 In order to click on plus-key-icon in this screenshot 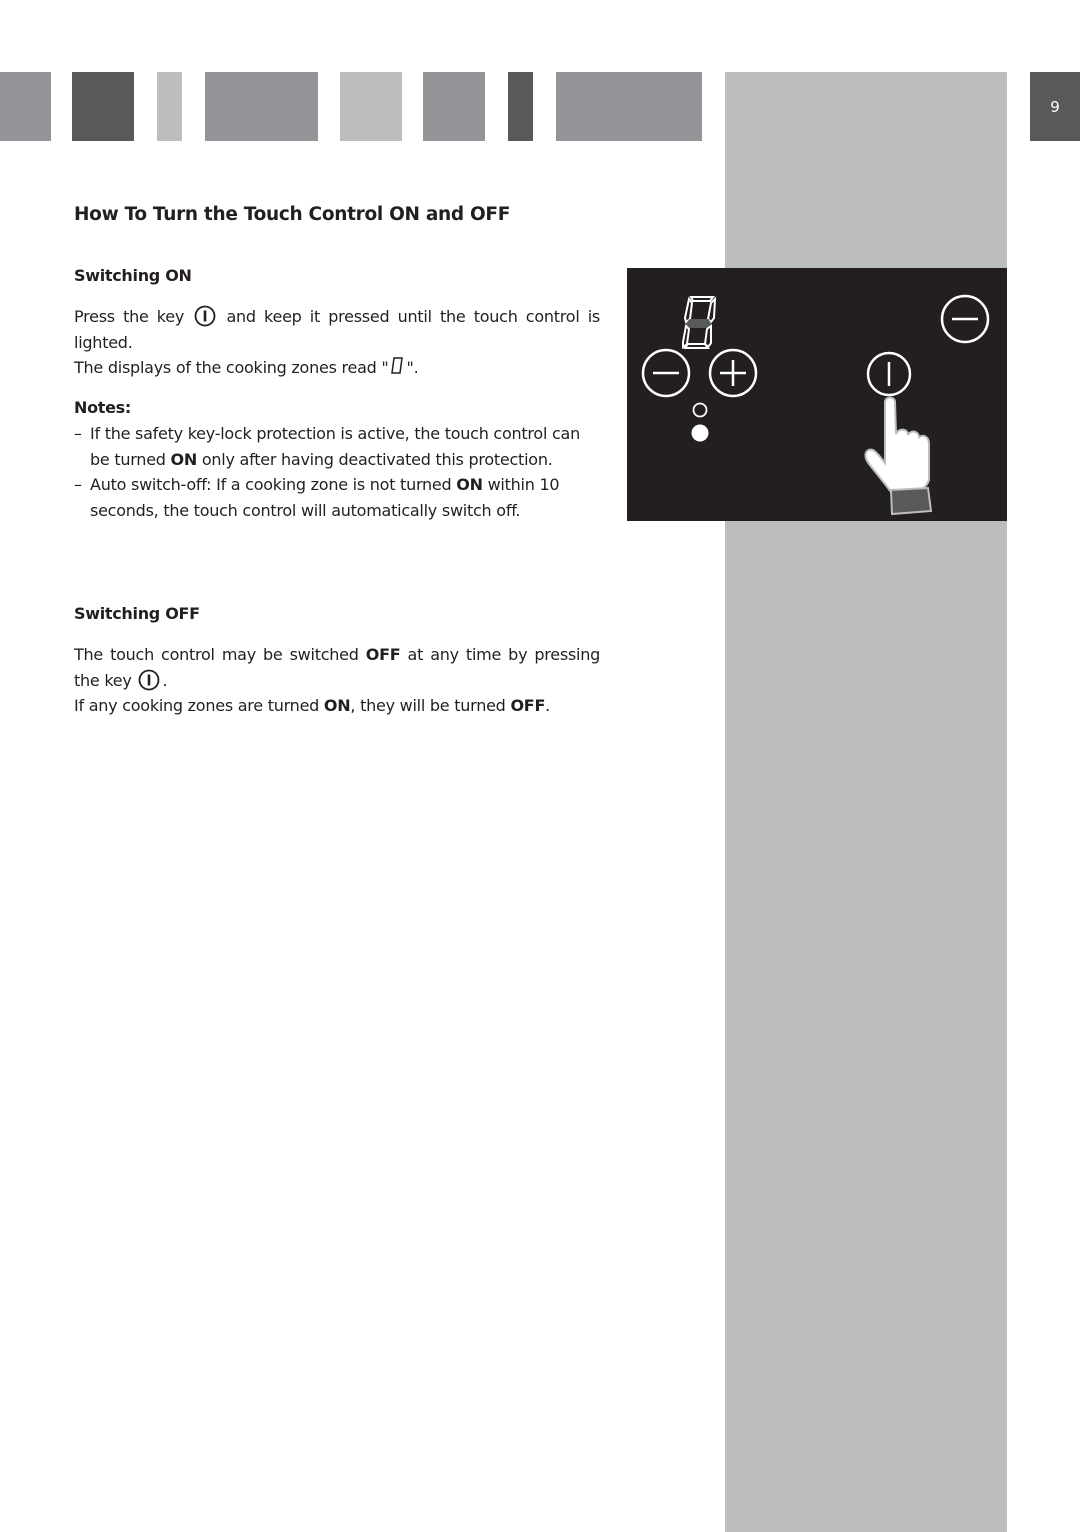, I will do `click(733, 373)`.